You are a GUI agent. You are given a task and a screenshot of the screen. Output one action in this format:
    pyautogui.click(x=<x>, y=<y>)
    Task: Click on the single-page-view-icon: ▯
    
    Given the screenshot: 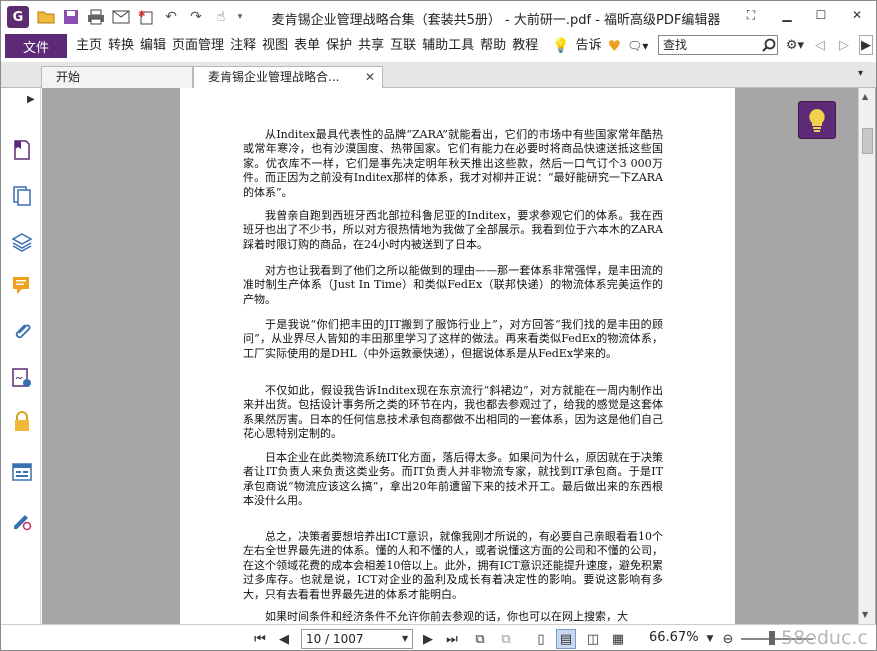 What is the action you would take?
    pyautogui.click(x=541, y=639)
    